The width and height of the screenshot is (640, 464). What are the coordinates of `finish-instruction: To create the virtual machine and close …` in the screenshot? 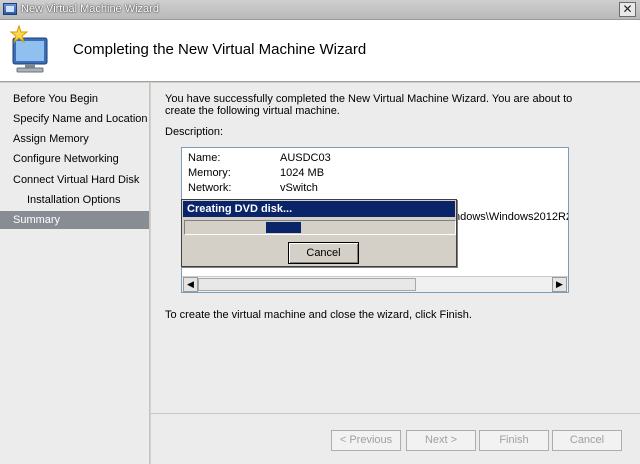 It's located at (318, 315).